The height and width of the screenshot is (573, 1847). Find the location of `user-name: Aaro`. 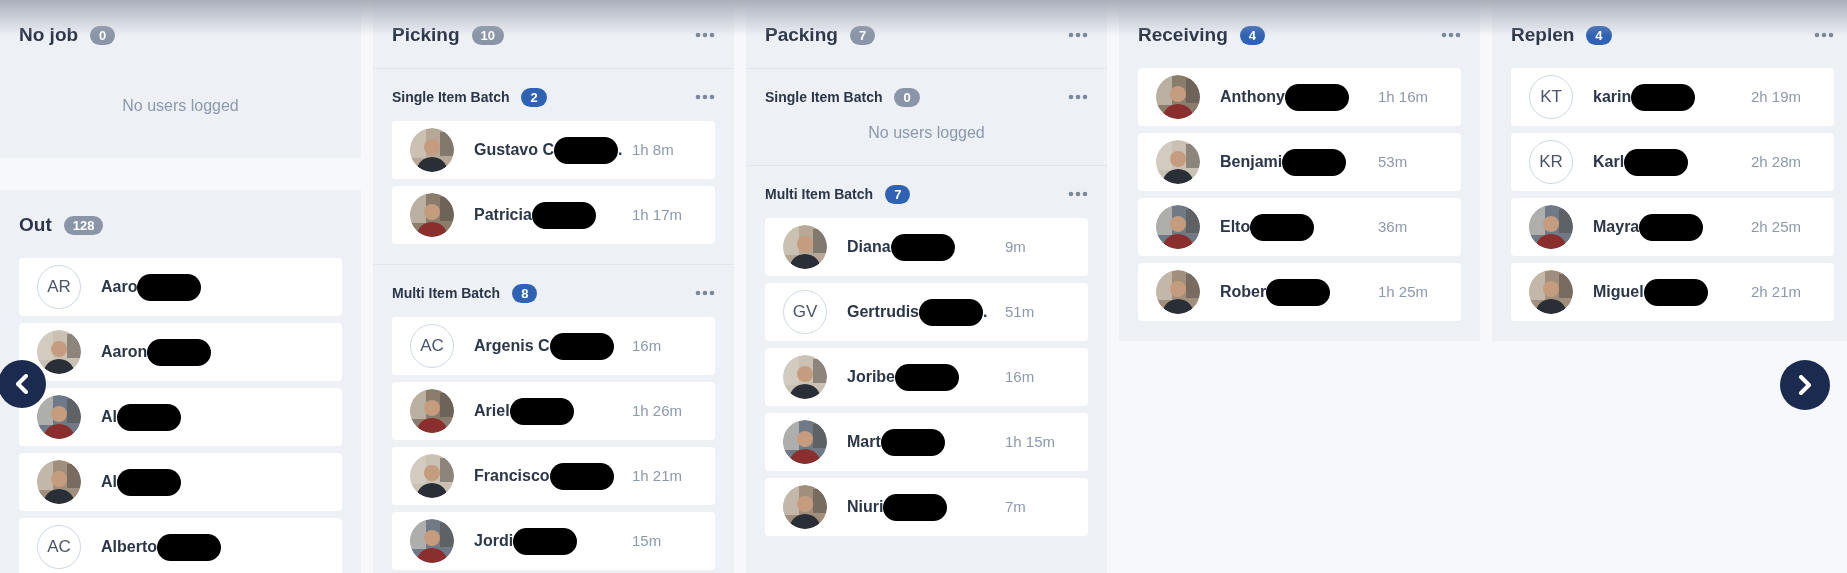

user-name: Aaro is located at coordinates (119, 287).